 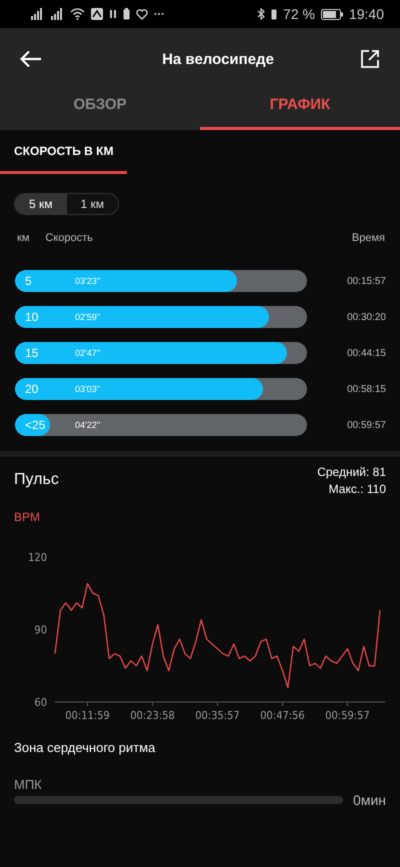 What do you see at coordinates (351, 472) in the screenshot?
I see `average-pulse: Средний: 81` at bounding box center [351, 472].